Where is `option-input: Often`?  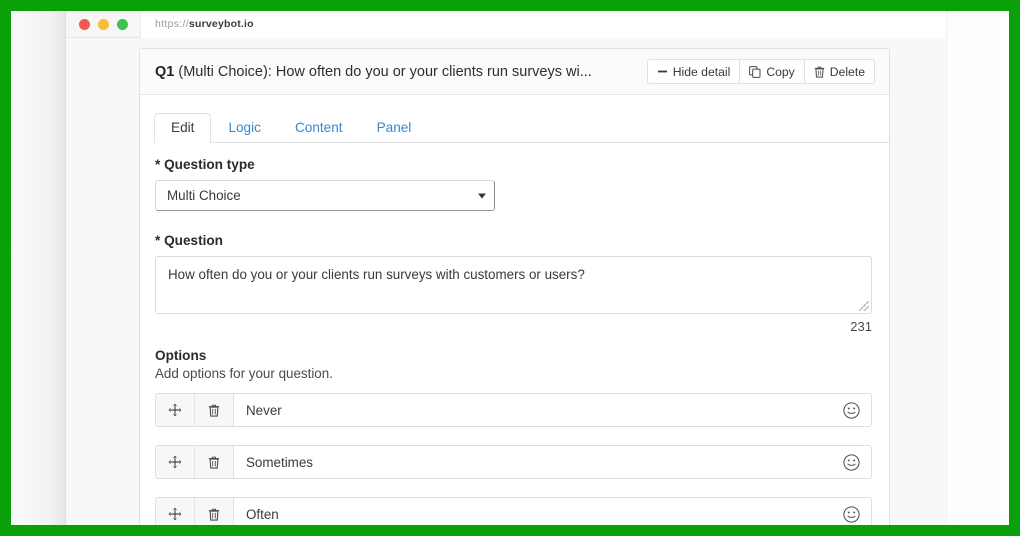
option-input: Often is located at coordinates (532, 511).